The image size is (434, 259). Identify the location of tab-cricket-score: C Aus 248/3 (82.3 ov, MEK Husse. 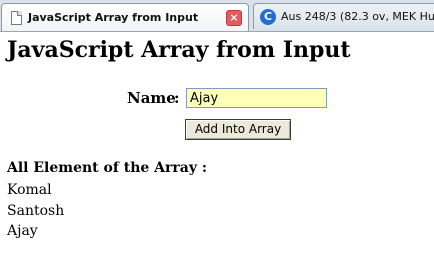
(343, 16).